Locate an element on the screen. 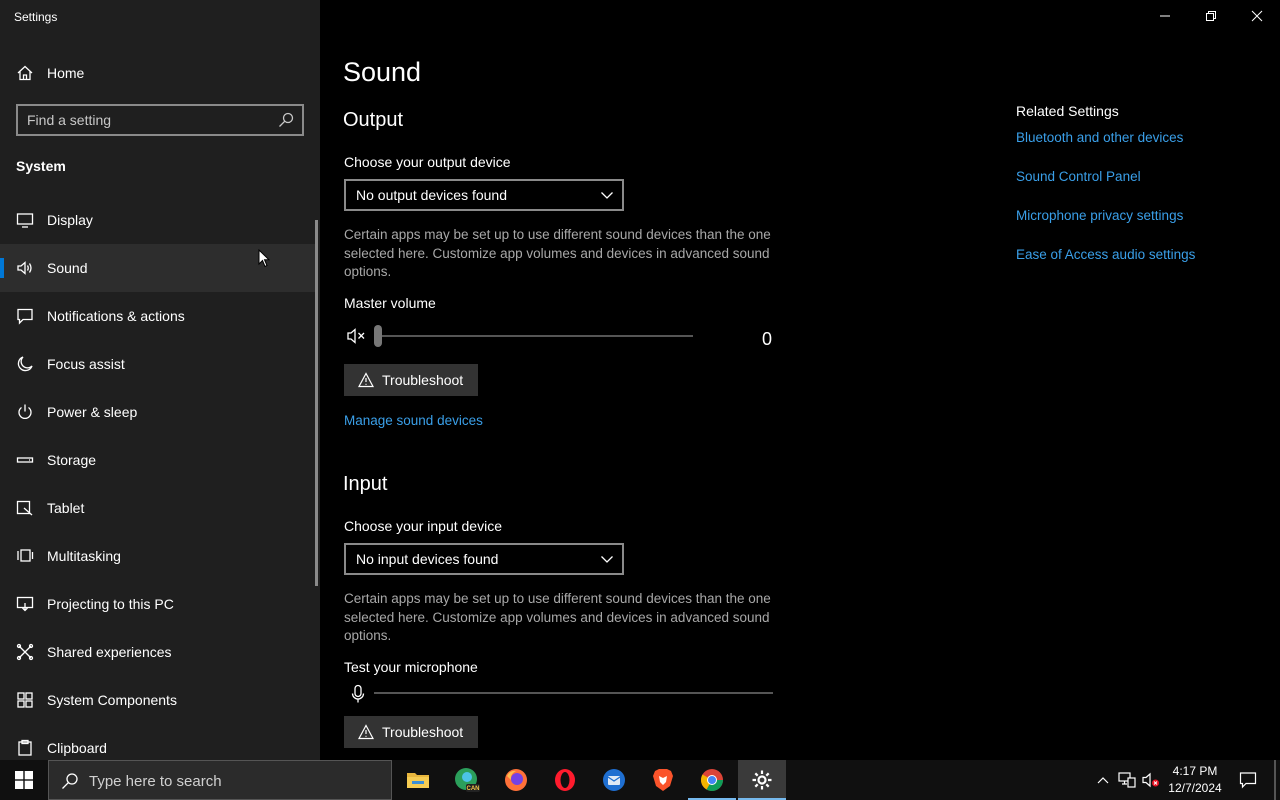 The width and height of the screenshot is (1280, 800). windows-logo-icon is located at coordinates (24, 780).